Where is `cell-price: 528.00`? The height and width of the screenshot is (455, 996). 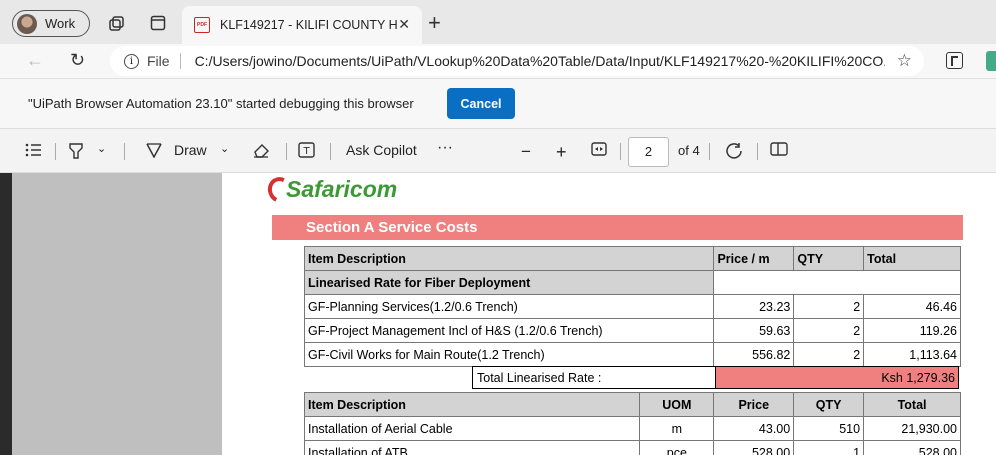
cell-price: 528.00 is located at coordinates (754, 447).